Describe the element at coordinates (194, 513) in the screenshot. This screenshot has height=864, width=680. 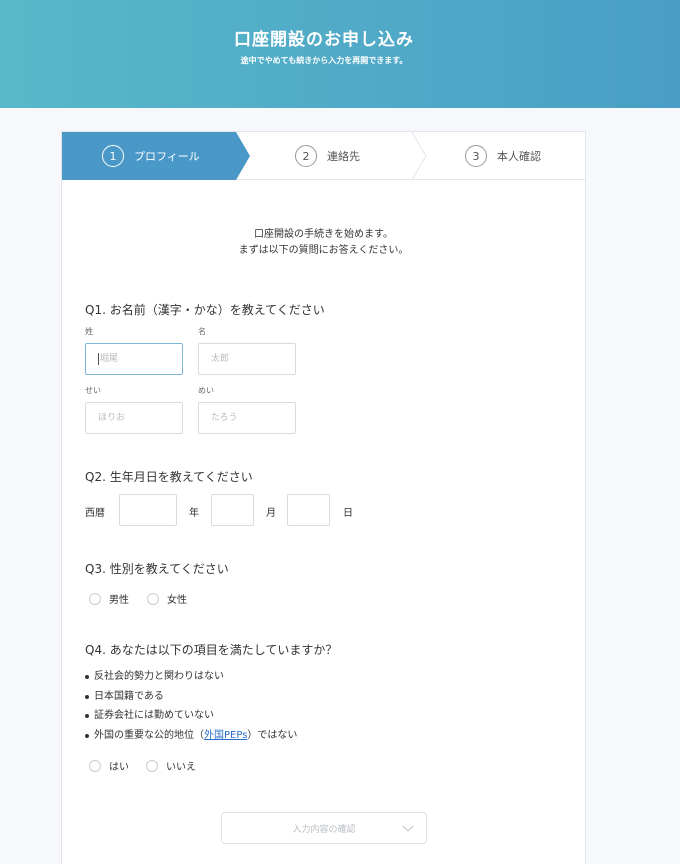
I see `year-label: 年` at that location.